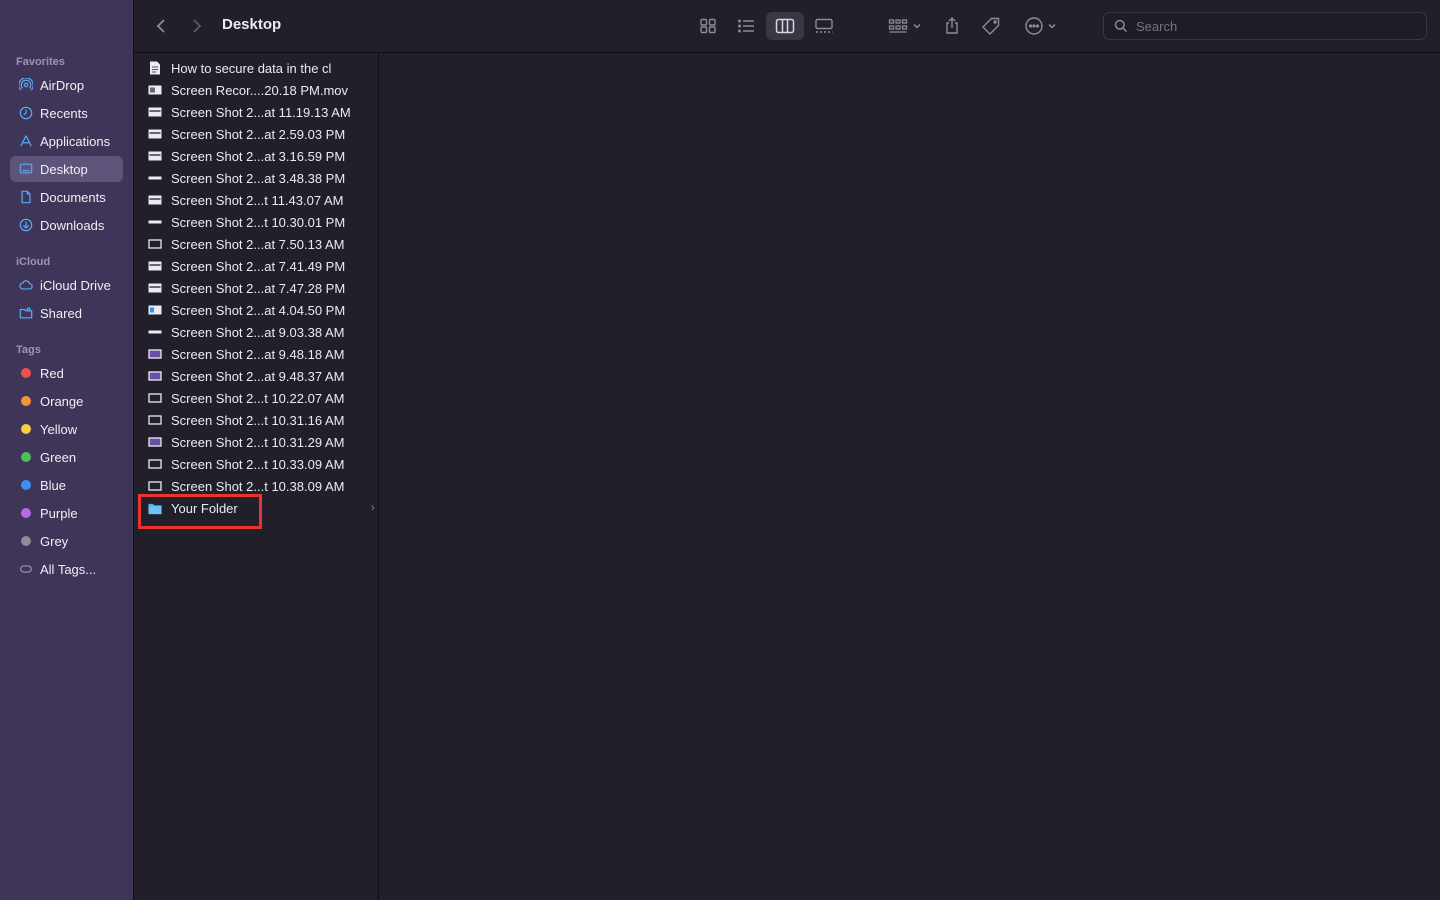 This screenshot has width=1440, height=900. What do you see at coordinates (200, 511) in the screenshot?
I see `folder-highlight-box` at bounding box center [200, 511].